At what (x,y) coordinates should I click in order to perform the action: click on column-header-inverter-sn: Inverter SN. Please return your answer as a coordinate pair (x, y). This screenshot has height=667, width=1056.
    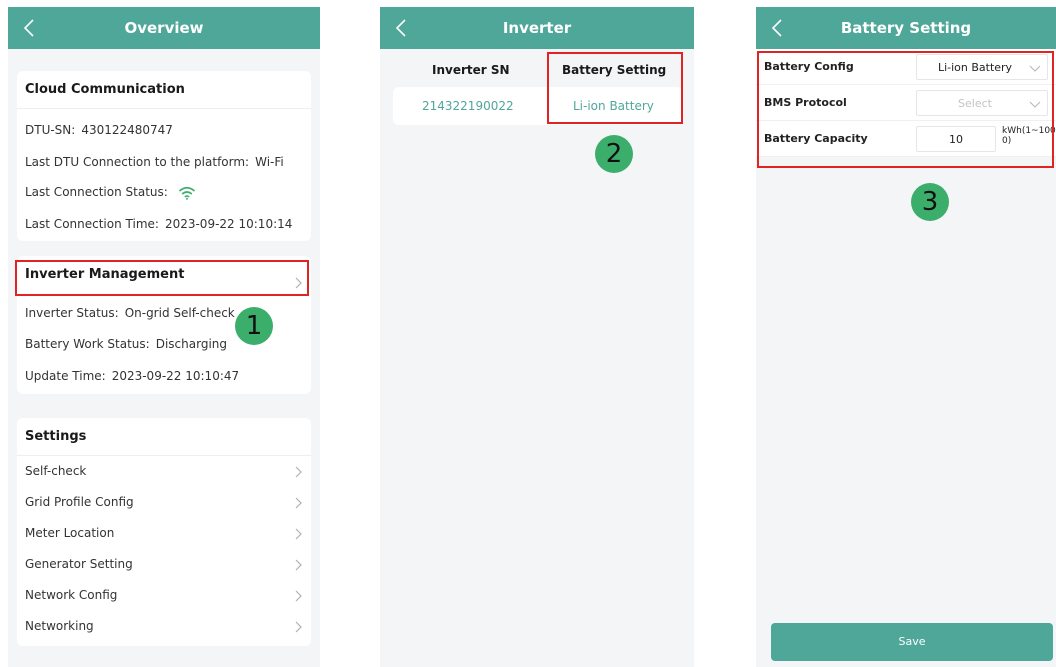
    Looking at the image, I should click on (471, 70).